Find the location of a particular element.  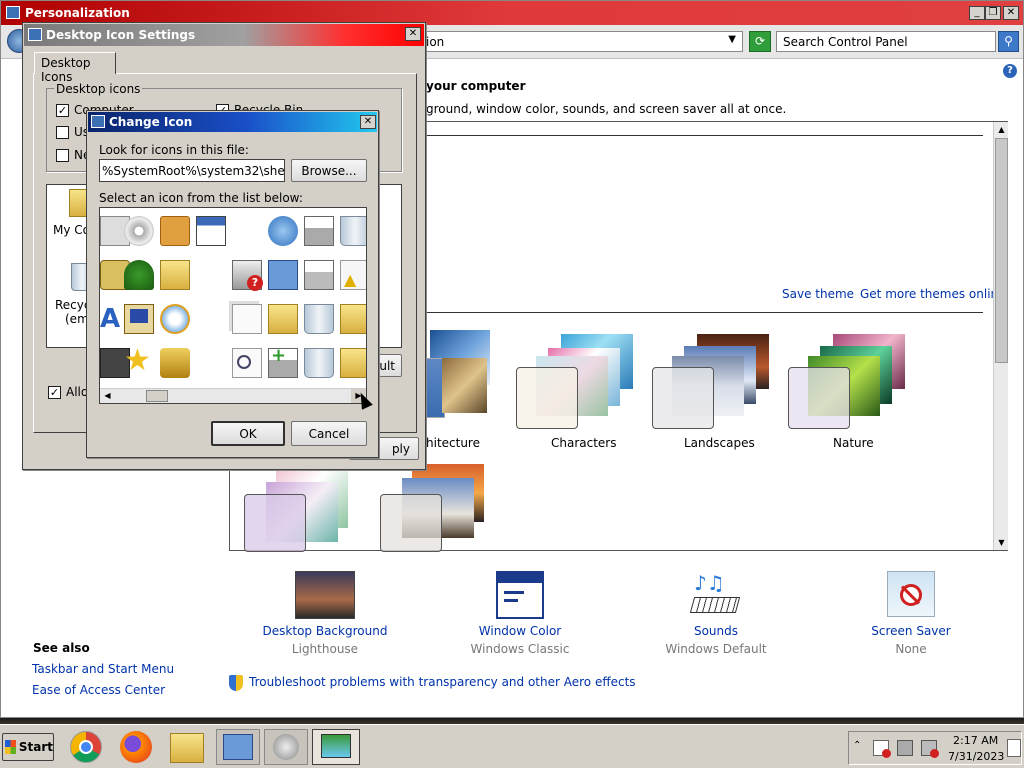

control-panel-icon is located at coordinates (283, 275).